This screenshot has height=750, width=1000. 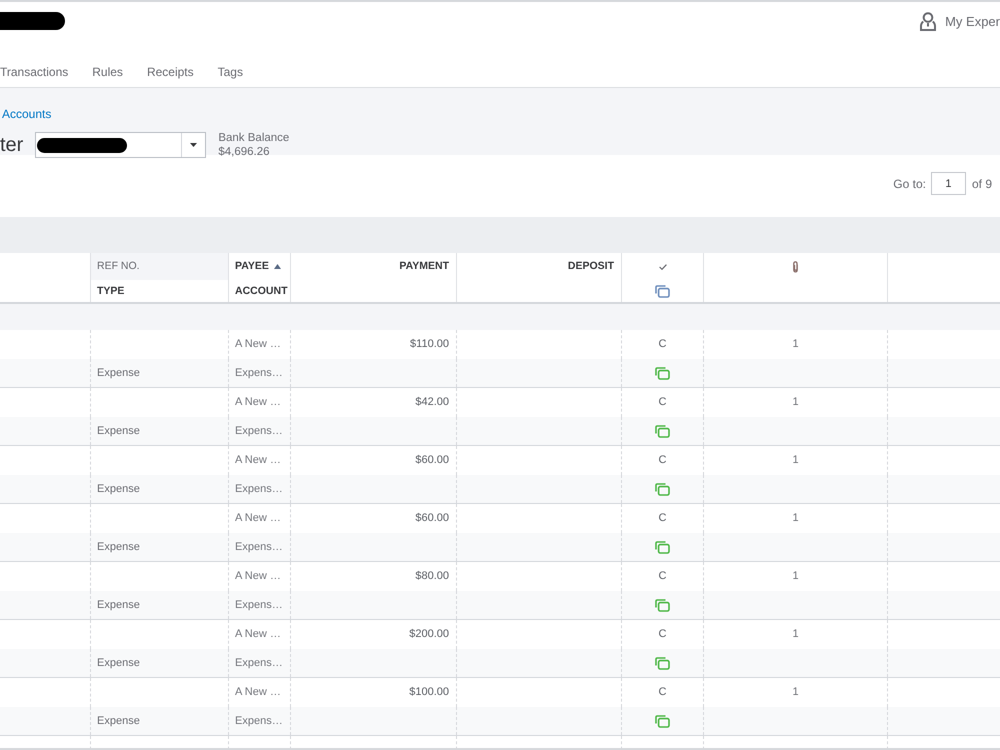 I want to click on nav-tab: Receipts, so click(x=170, y=71).